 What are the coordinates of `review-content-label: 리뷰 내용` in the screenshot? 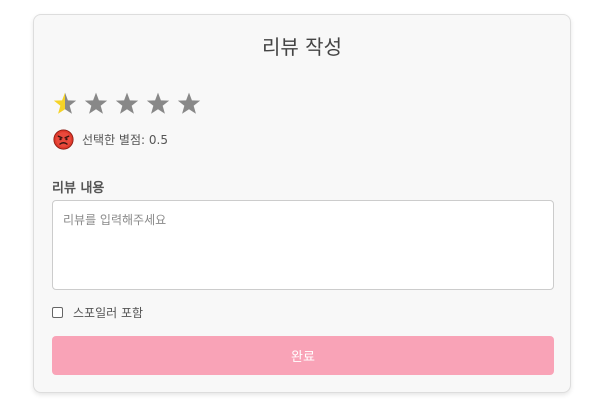 It's located at (78, 188).